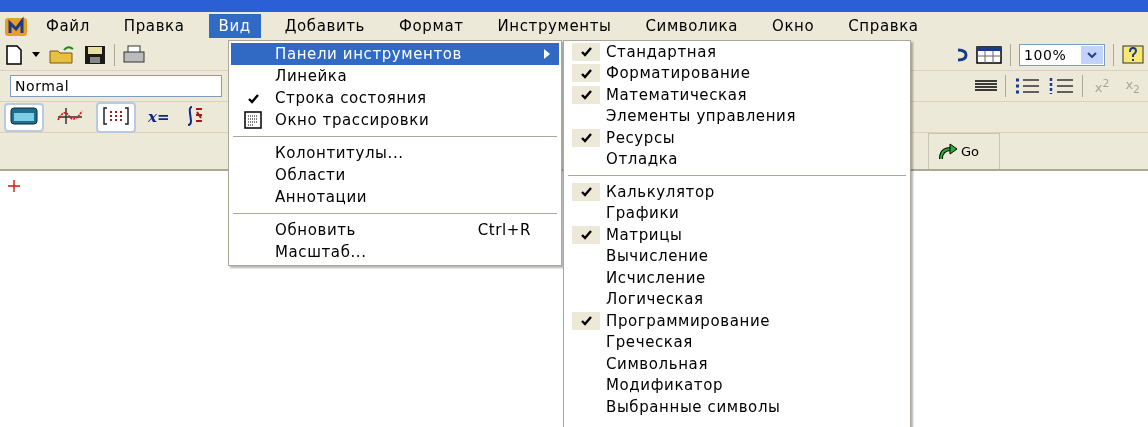 The width and height of the screenshot is (1148, 427). Describe the element at coordinates (554, 26) in the screenshot. I see `menu-bar-item: Инструменты` at that location.